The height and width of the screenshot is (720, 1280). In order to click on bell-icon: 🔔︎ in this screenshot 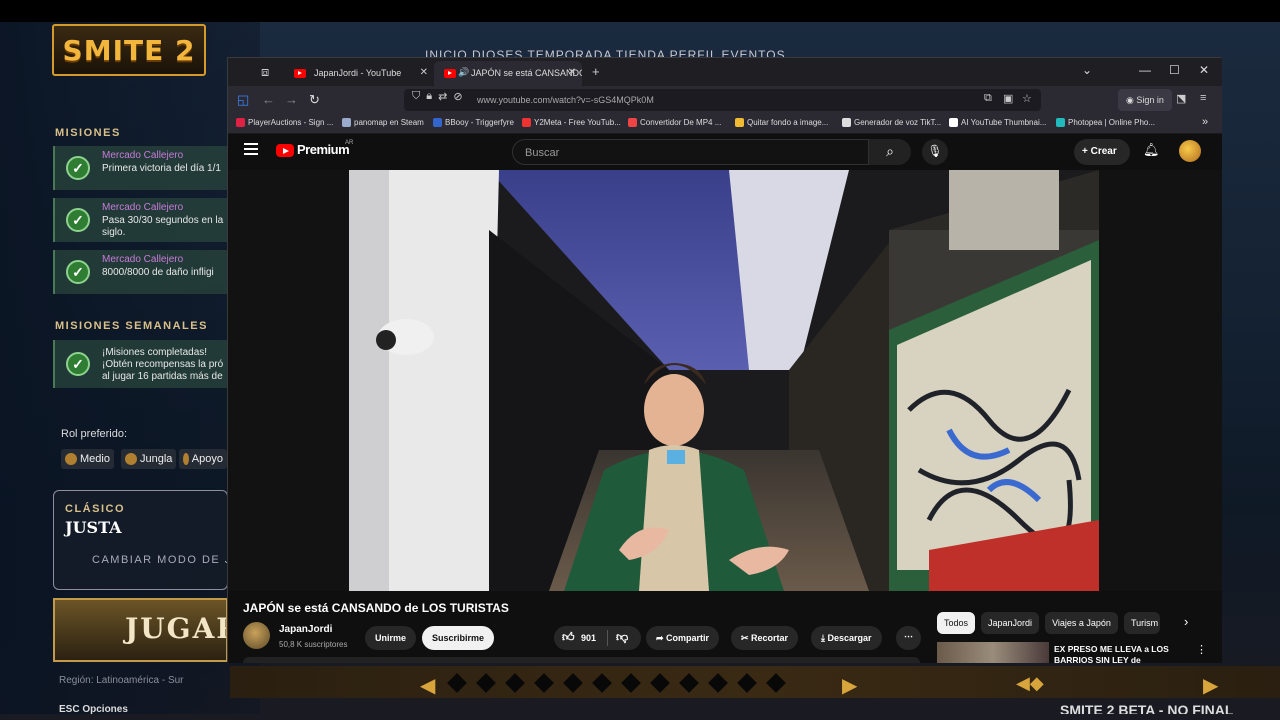, I will do `click(1151, 150)`.